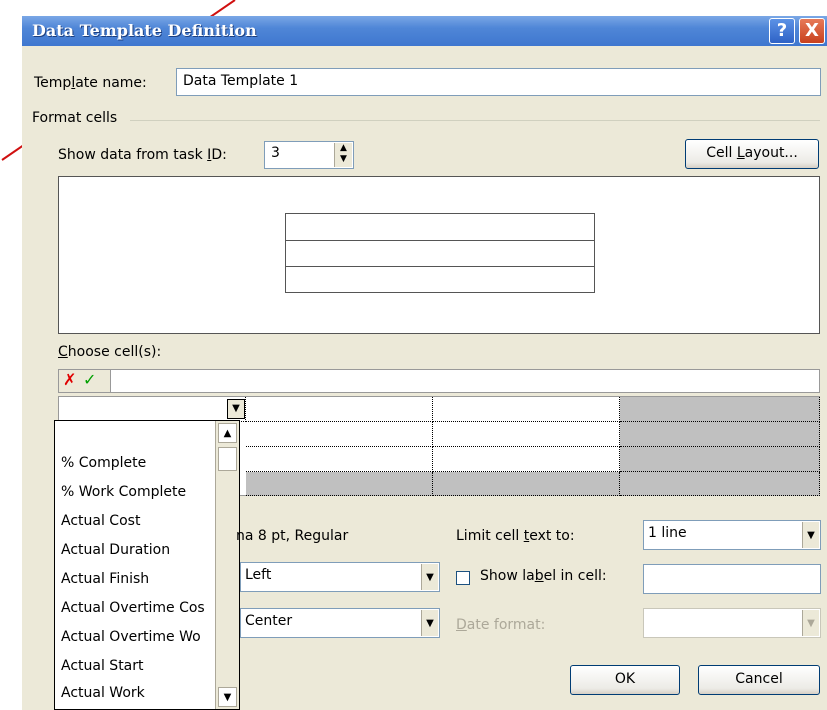 This screenshot has width=827, height=710. I want to click on close-button: X, so click(812, 31).